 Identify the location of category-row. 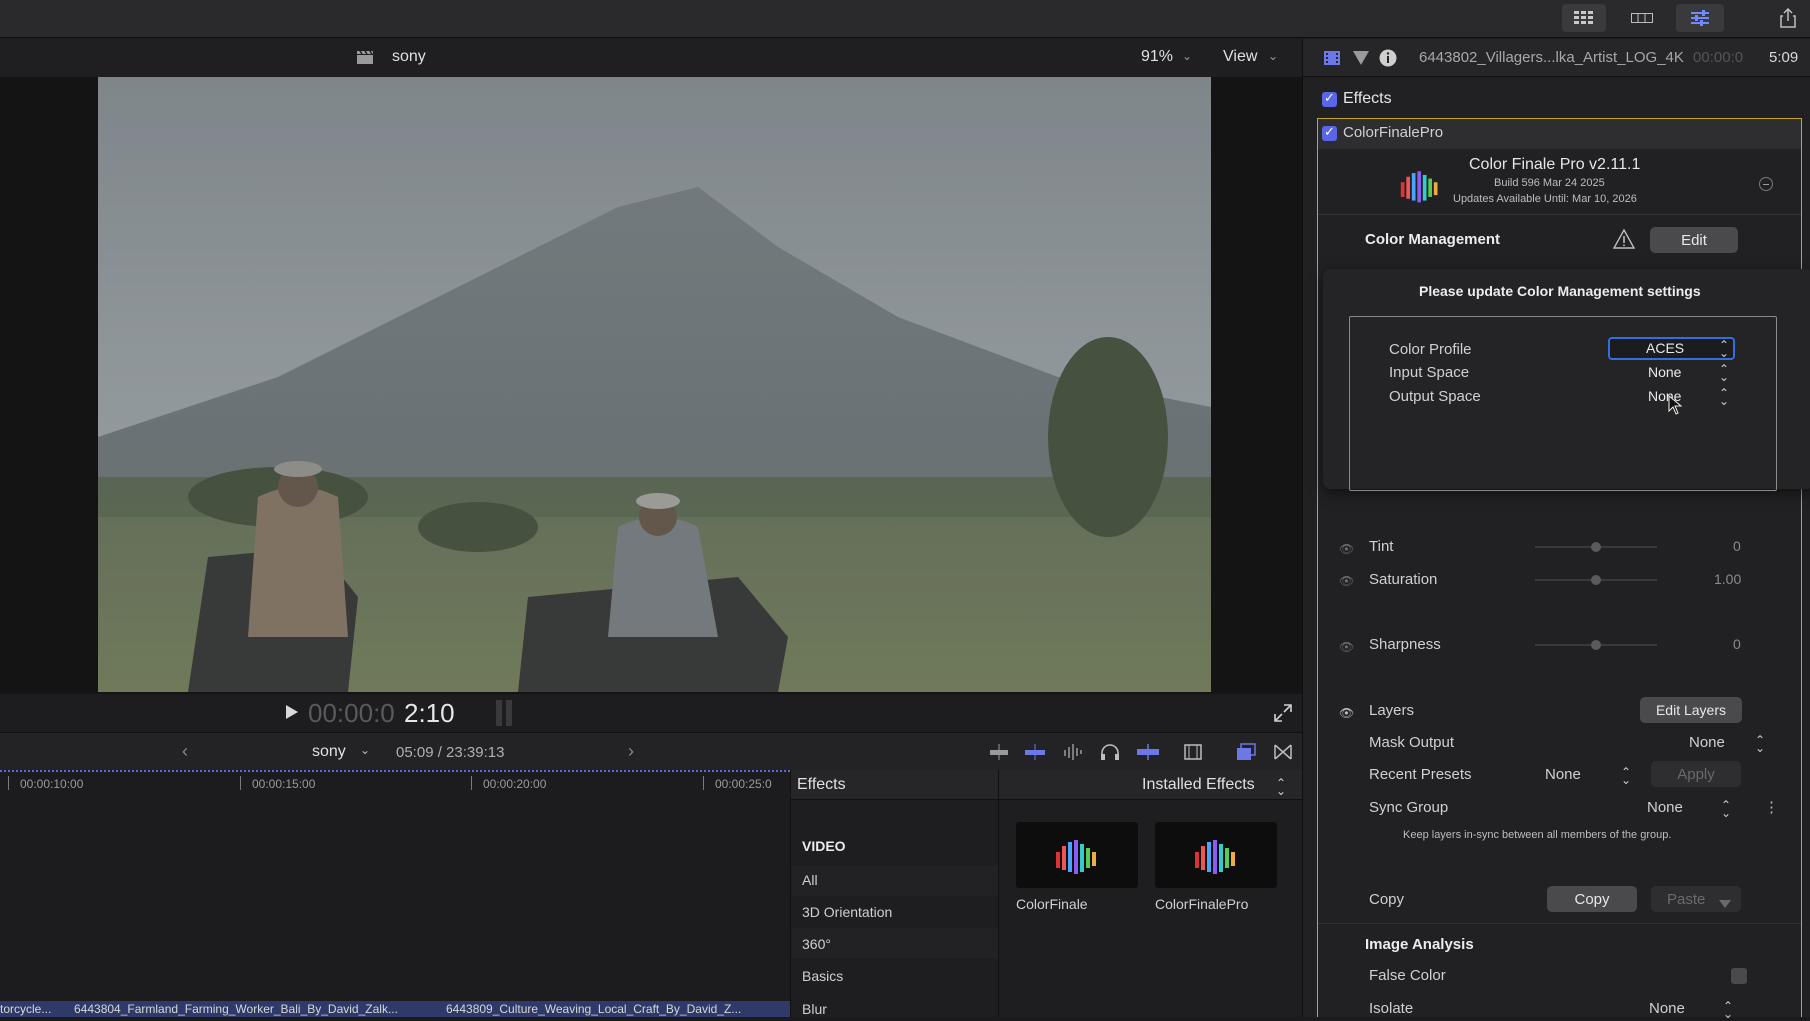
(894, 881).